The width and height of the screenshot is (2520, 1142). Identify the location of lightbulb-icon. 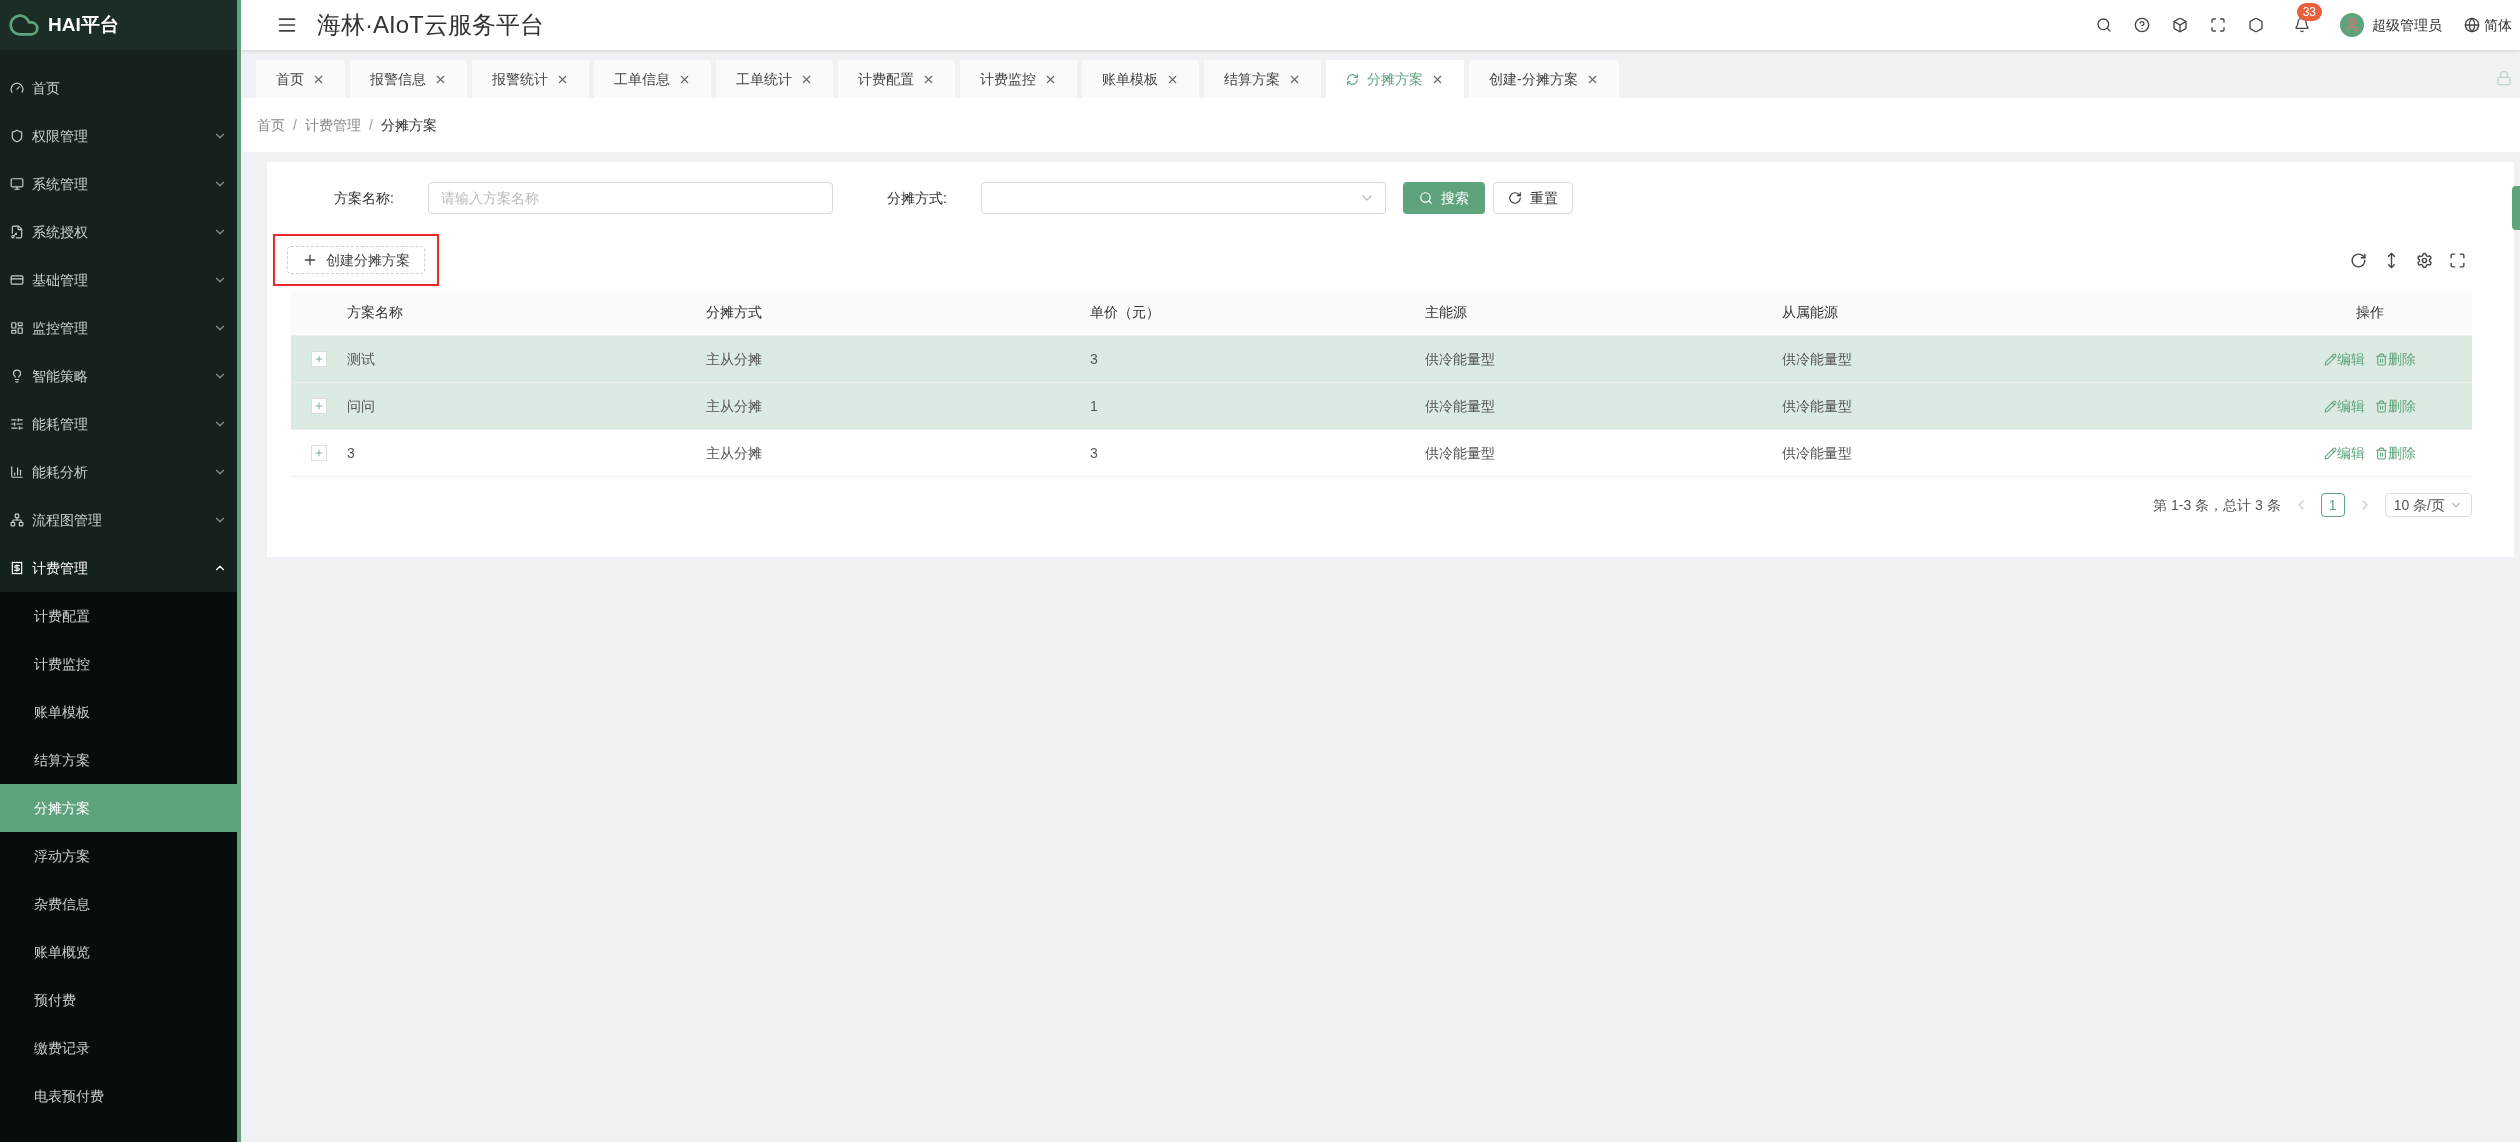
(17, 376).